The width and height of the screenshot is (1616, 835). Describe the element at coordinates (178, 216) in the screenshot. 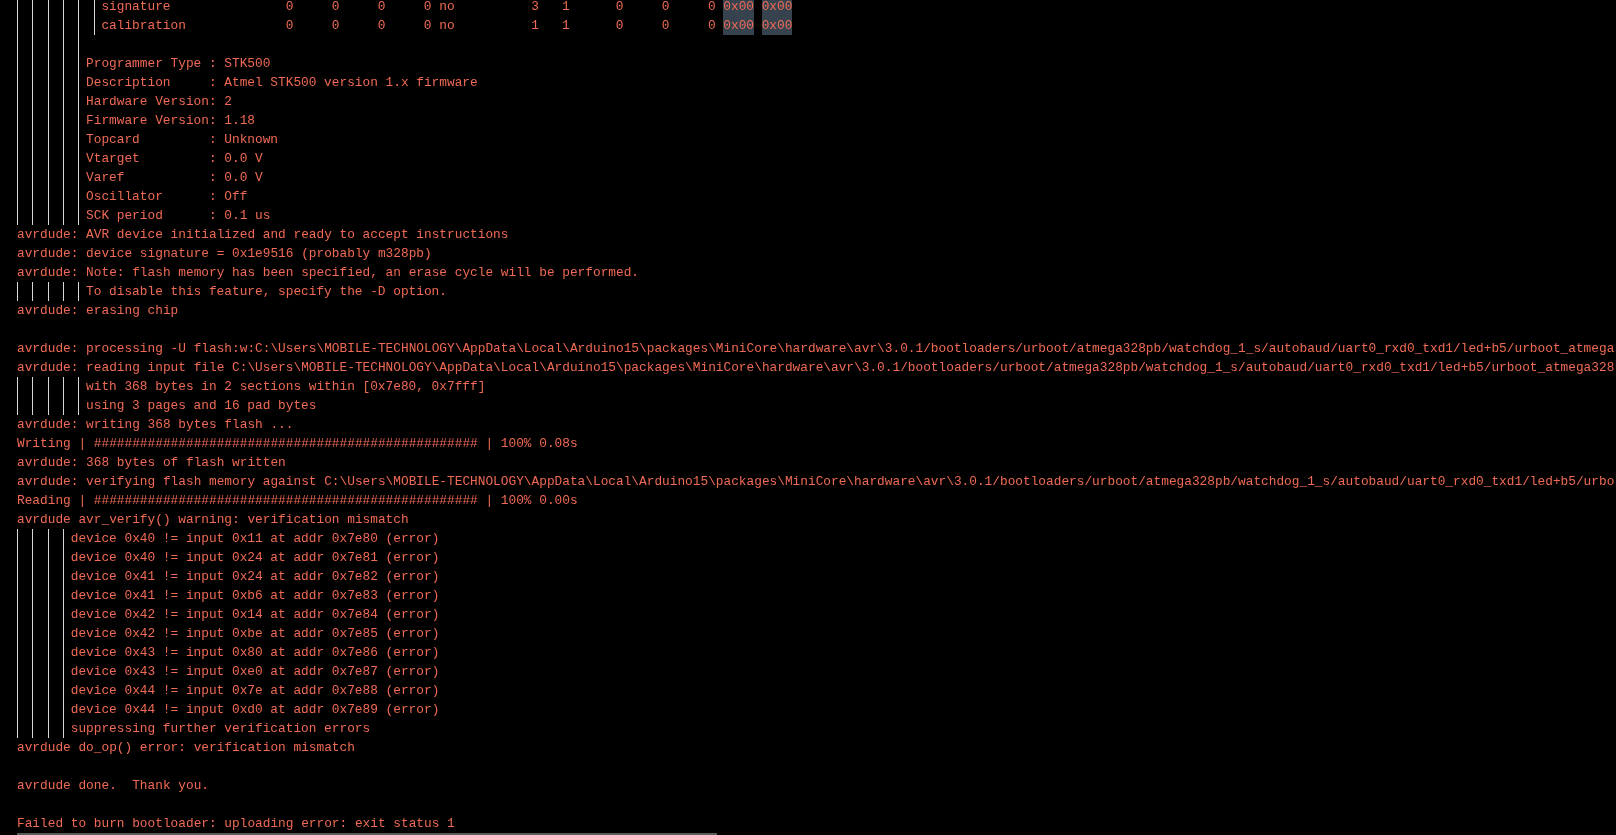

I see `console-line: SCK period : 0.1 us` at that location.